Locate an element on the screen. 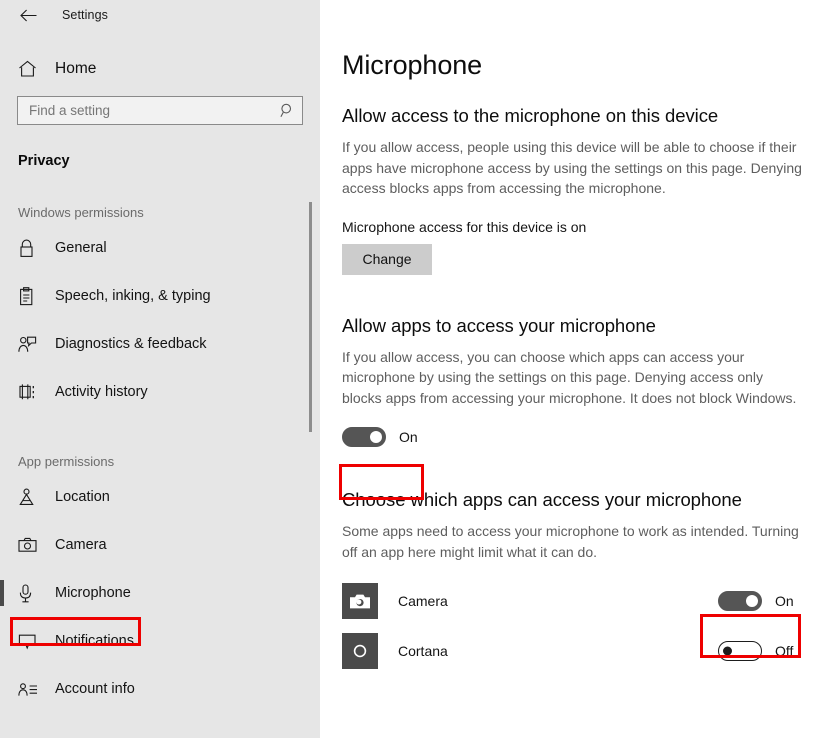 This screenshot has height=738, width=835. app-permission-list: Camera On Cortana Off is located at coordinates (581, 626).